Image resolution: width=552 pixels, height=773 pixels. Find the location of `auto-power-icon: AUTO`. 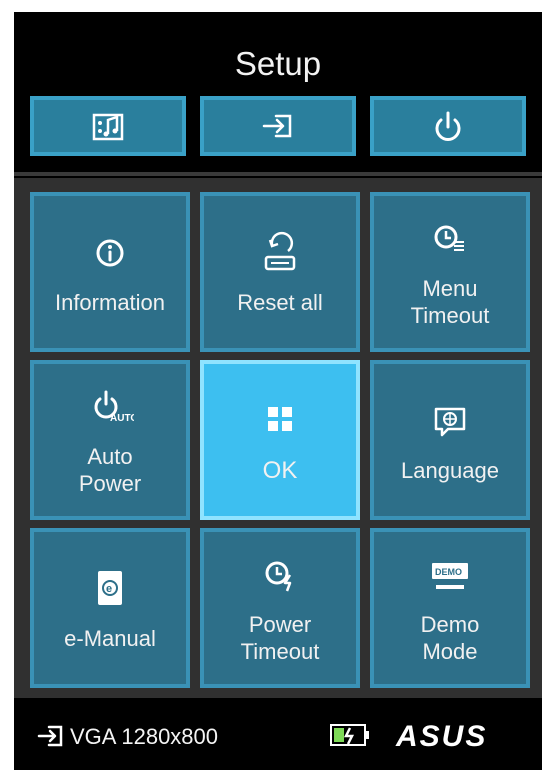

auto-power-icon: AUTO is located at coordinates (114, 407).